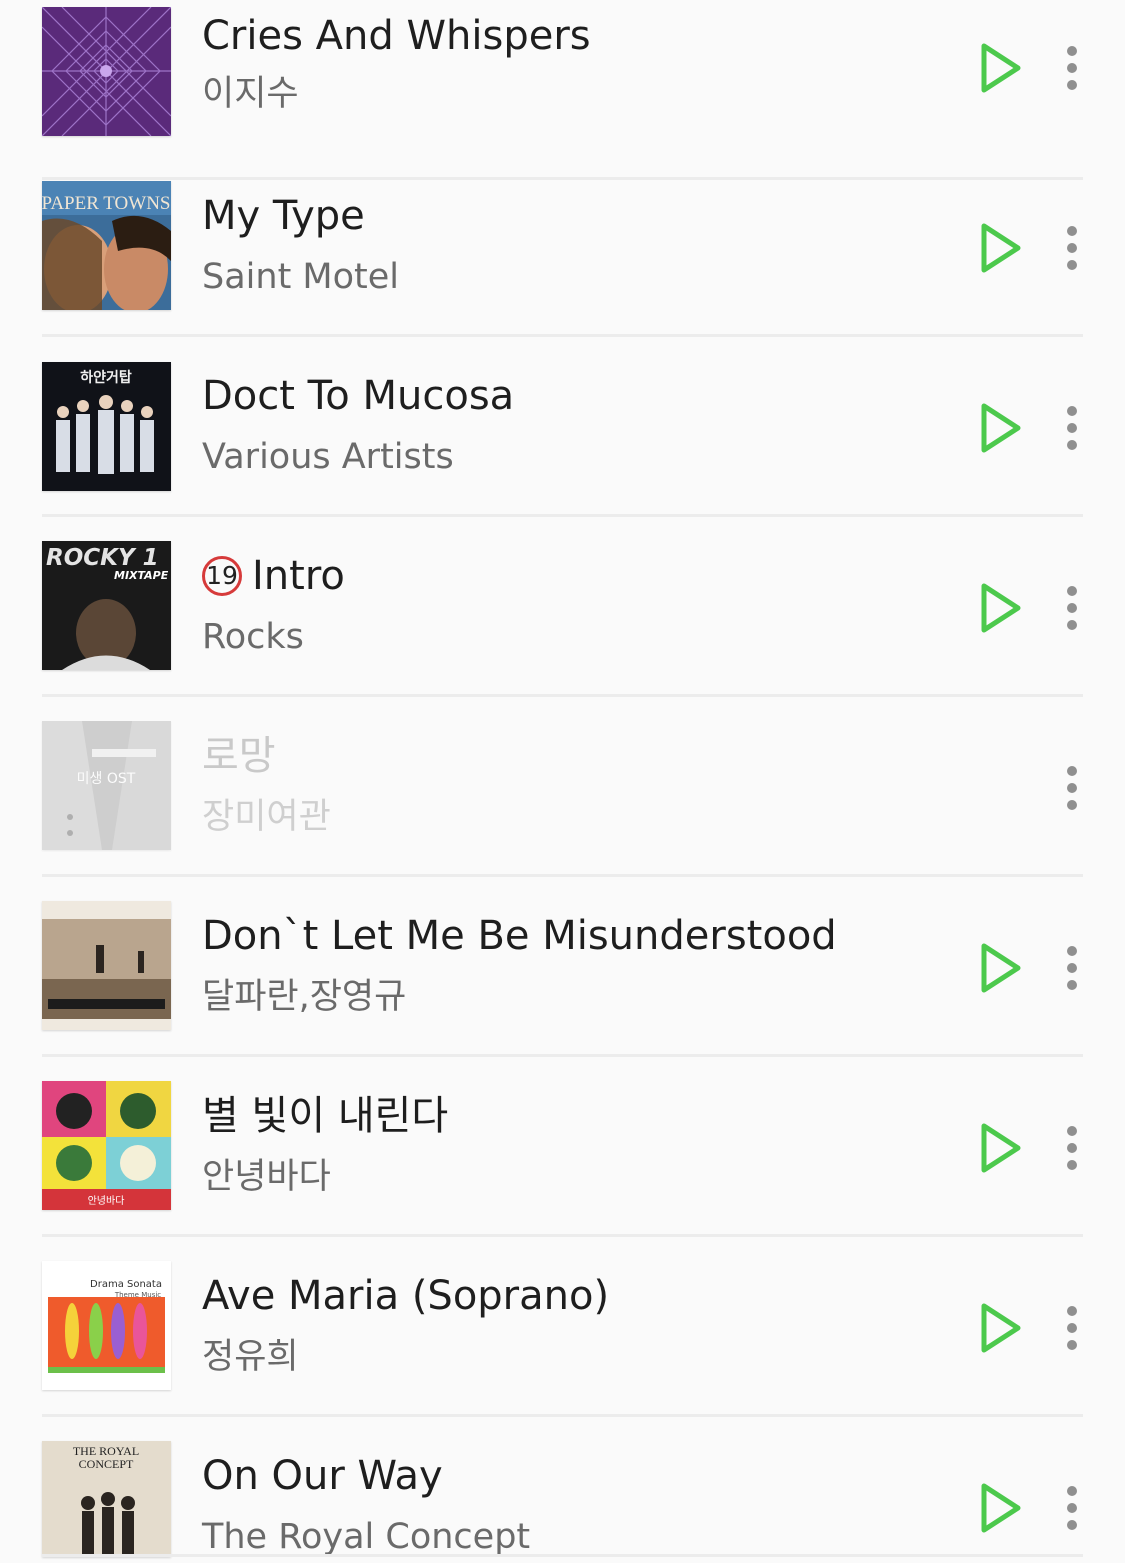 This screenshot has width=1125, height=1563. I want to click on album-art-pop-art: 안녕바다, so click(106, 1145).